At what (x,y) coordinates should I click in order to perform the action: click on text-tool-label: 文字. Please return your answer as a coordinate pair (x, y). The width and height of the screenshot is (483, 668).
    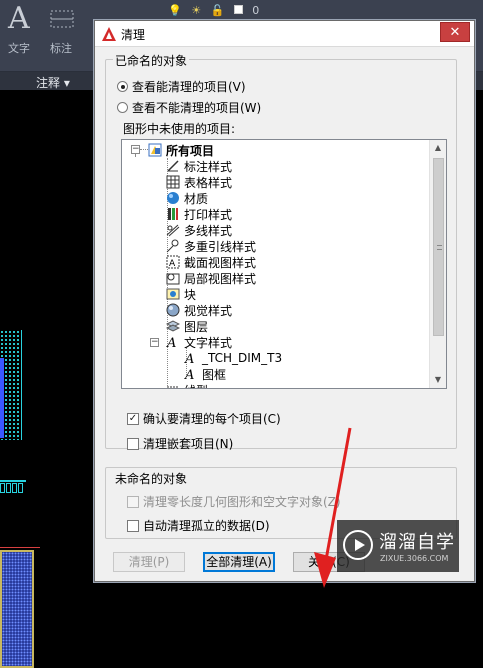
    Looking at the image, I should click on (19, 48).